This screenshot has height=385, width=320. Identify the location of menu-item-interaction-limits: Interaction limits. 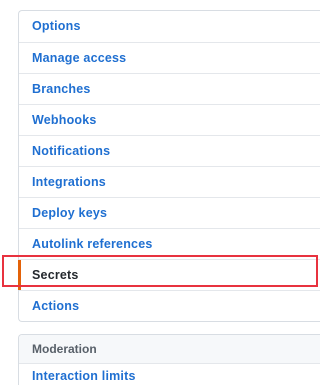
(169, 374).